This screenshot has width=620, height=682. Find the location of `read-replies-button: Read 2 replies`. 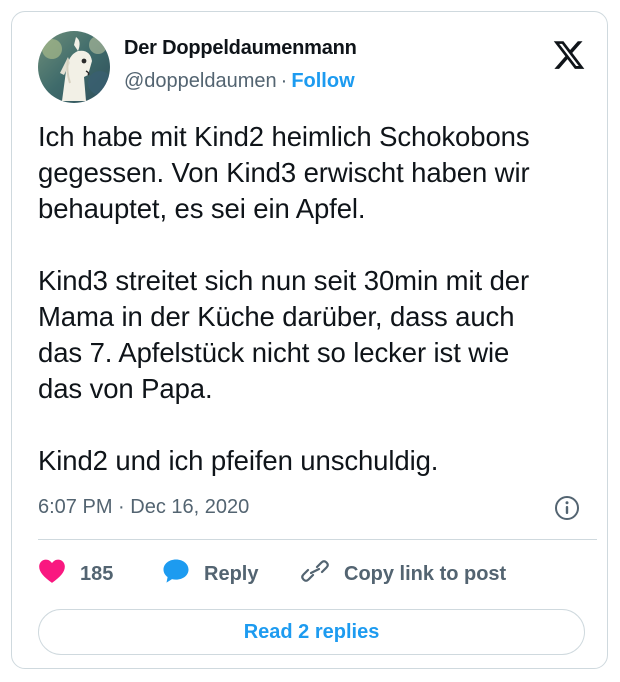

read-replies-button: Read 2 replies is located at coordinates (311, 632).